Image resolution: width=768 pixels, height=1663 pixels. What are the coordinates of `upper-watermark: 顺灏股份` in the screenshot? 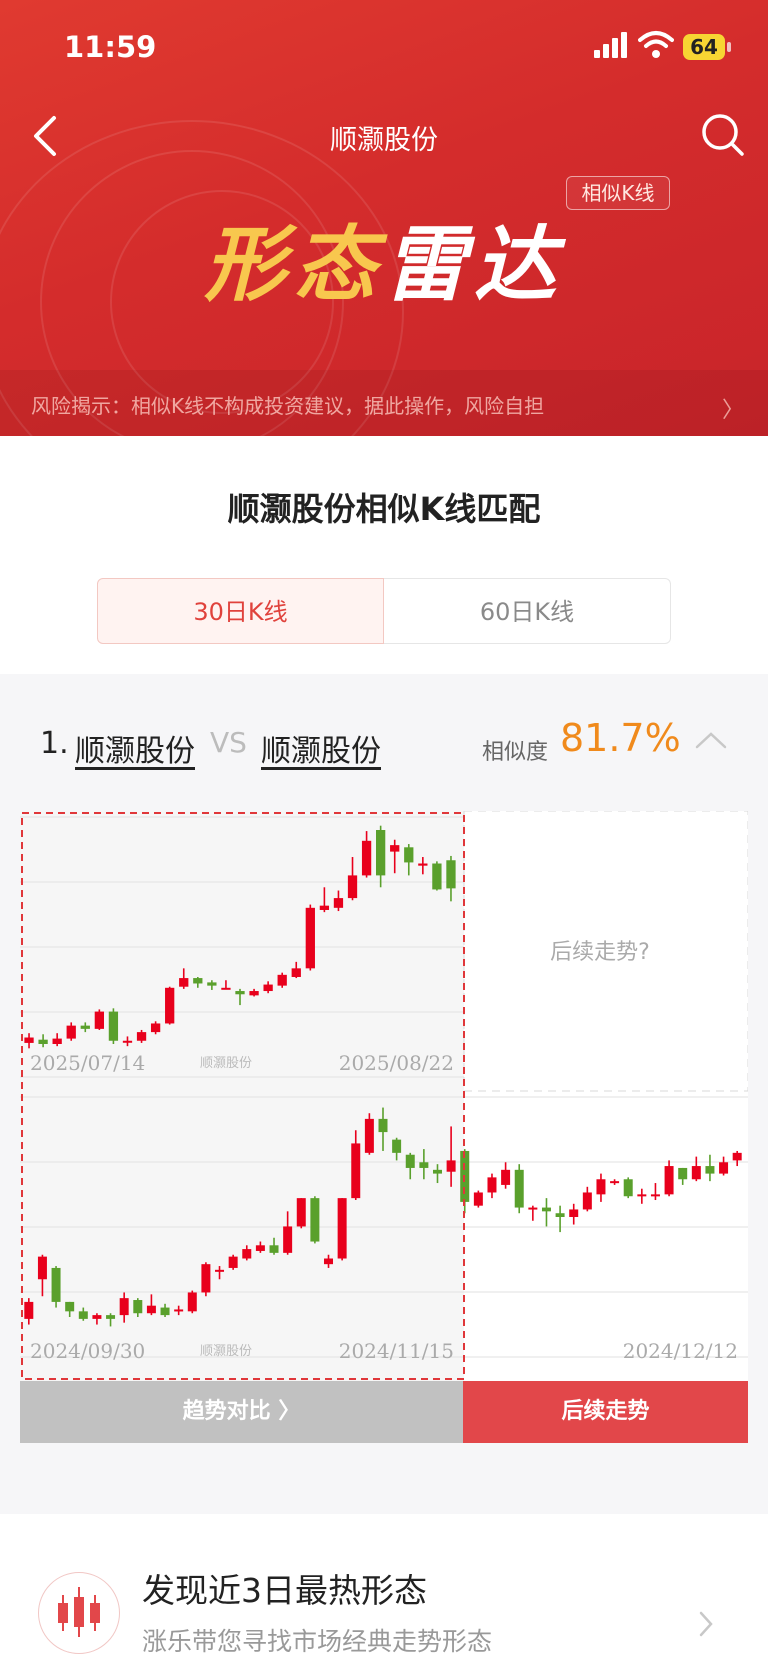 It's located at (226, 1063).